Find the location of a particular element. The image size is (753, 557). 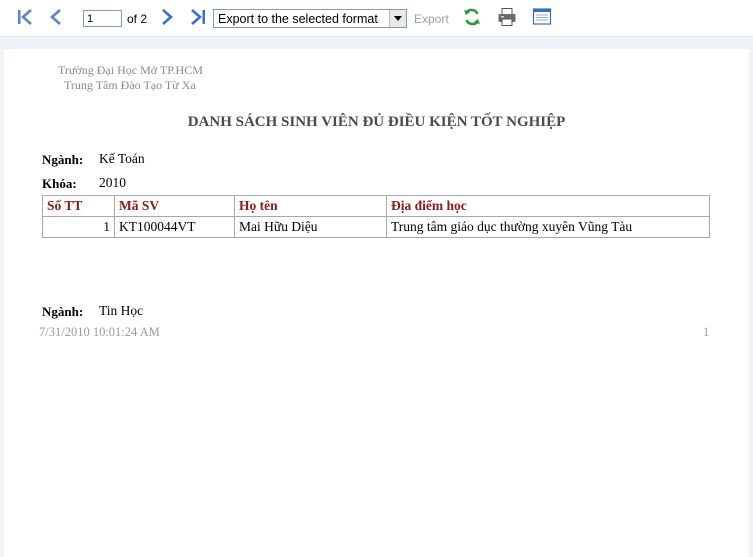

page-count-label: of 2 is located at coordinates (137, 19).